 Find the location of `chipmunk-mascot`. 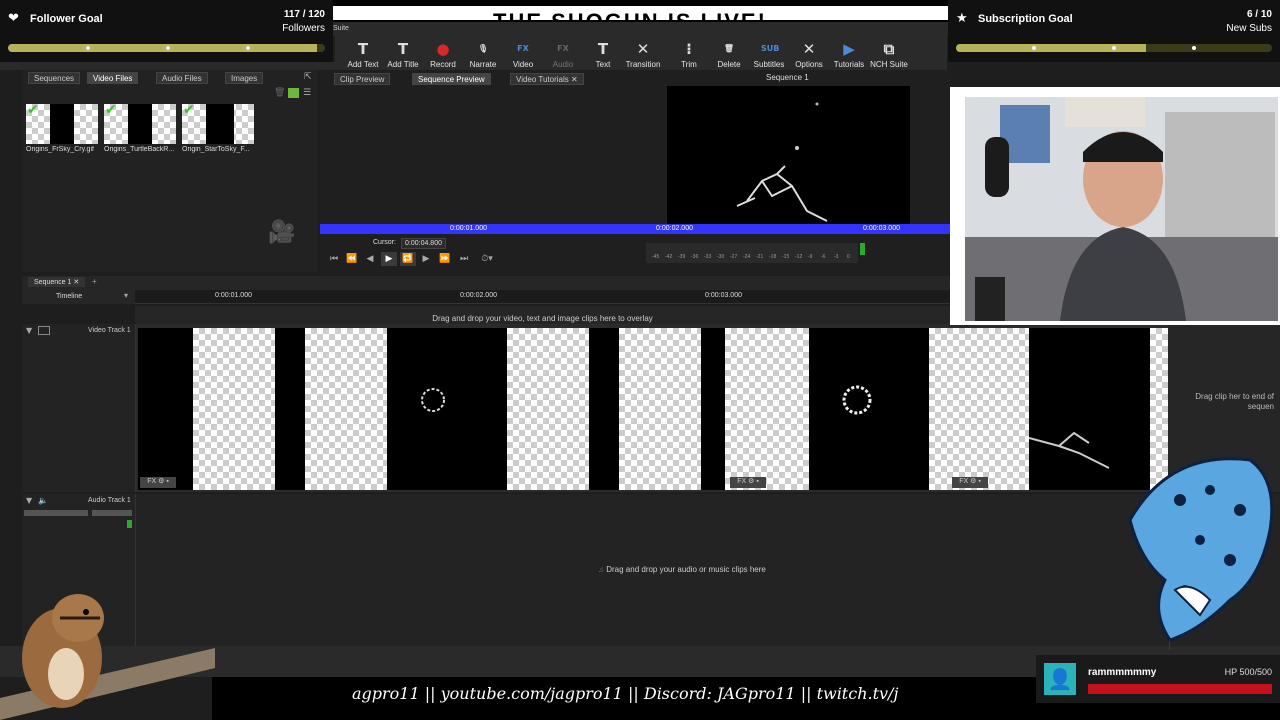

chipmunk-mascot is located at coordinates (107, 657).